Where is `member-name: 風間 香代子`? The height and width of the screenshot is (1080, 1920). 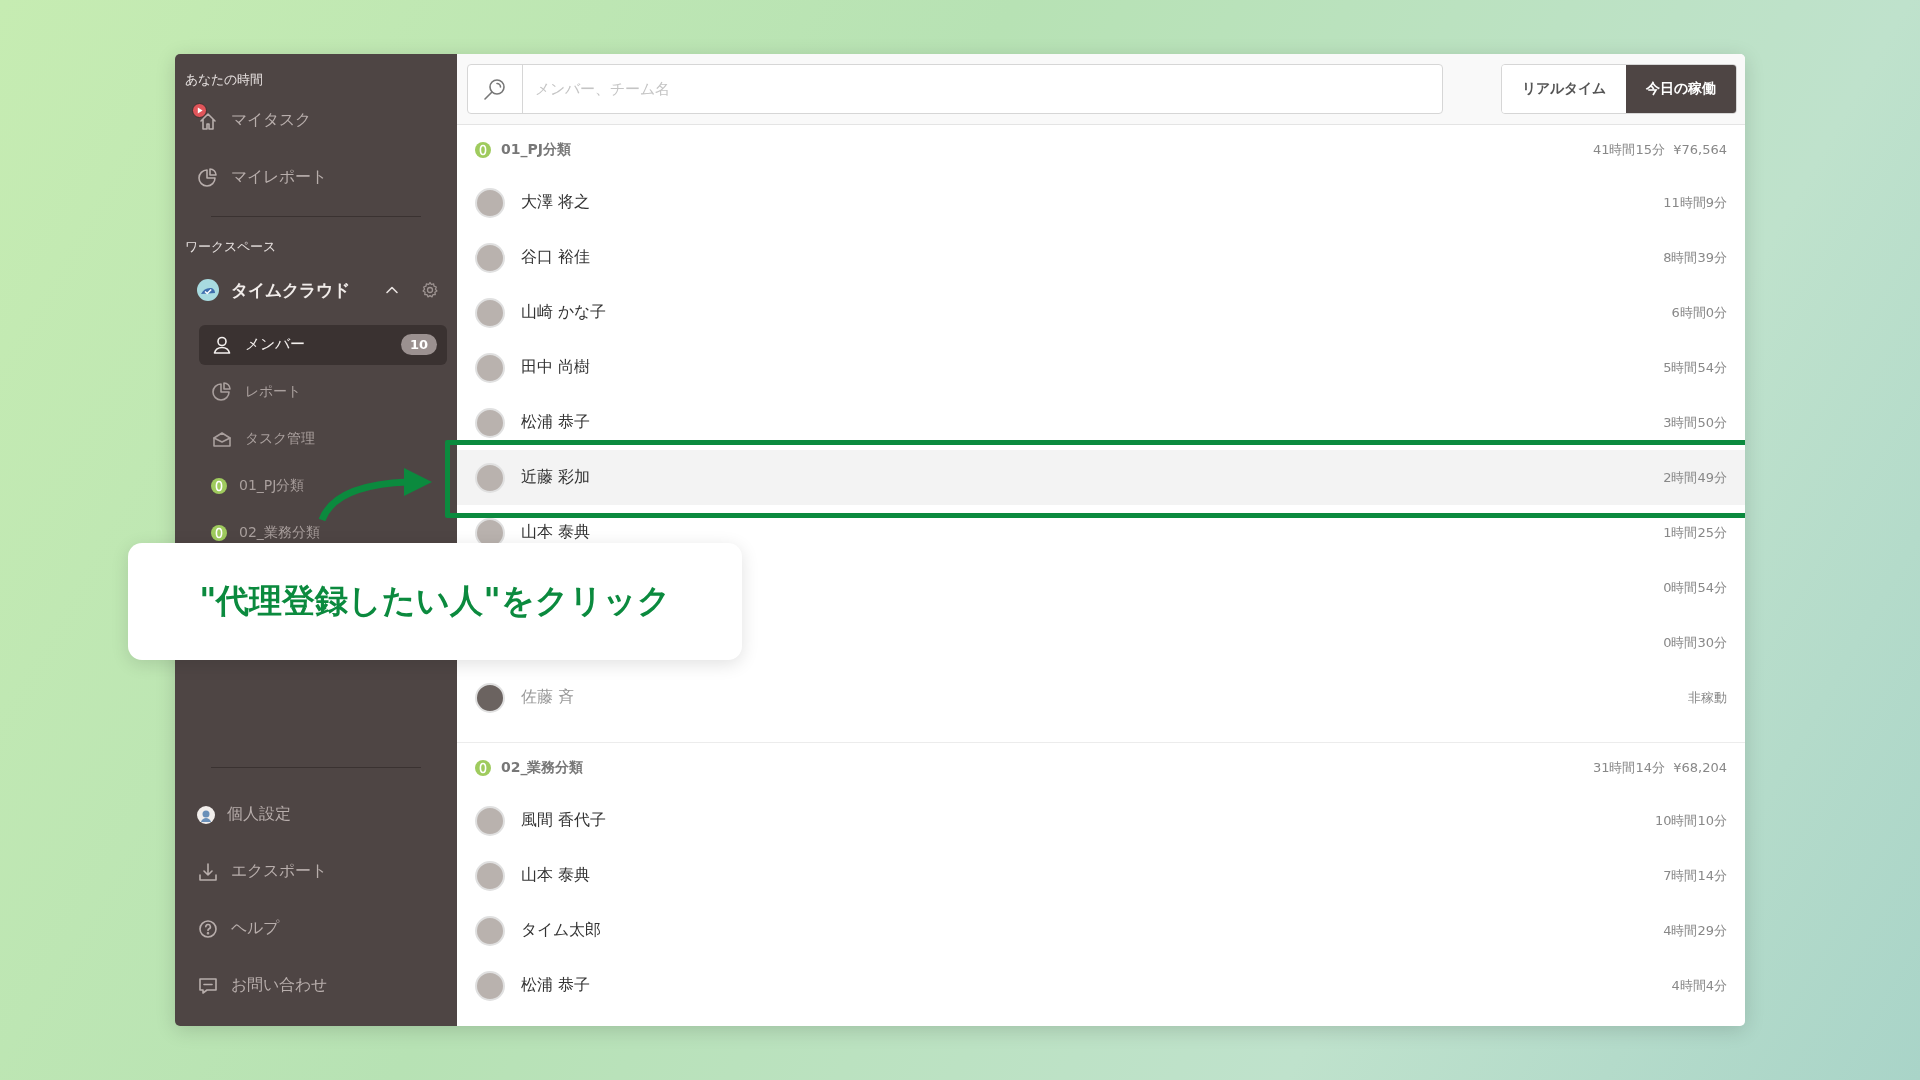
member-name: 風間 香代子 is located at coordinates (564, 820).